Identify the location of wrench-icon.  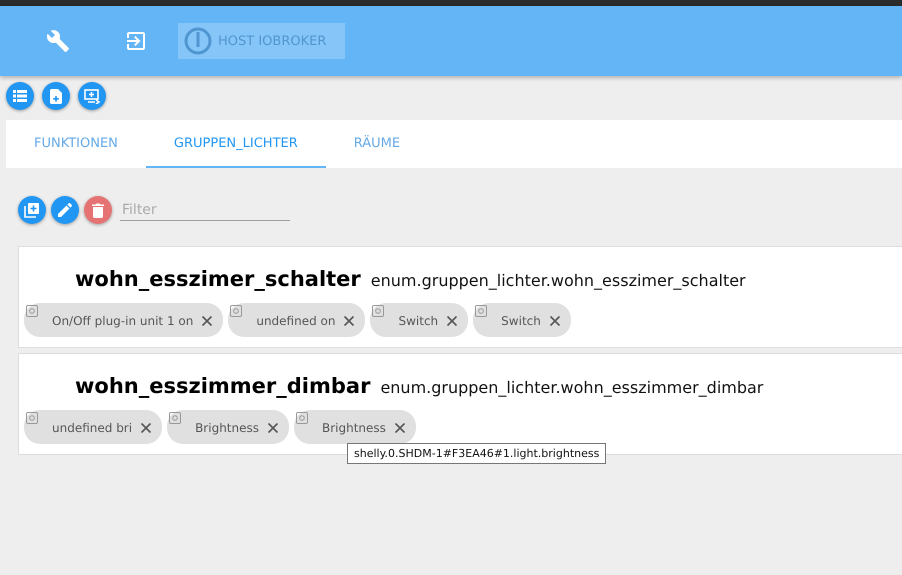
(58, 41).